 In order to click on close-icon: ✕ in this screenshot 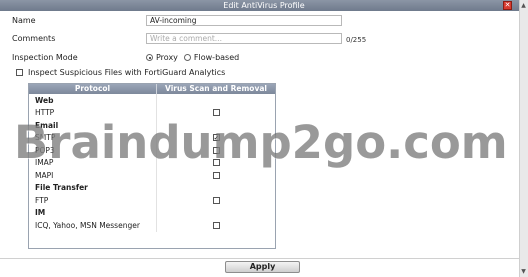, I will do `click(507, 5)`.